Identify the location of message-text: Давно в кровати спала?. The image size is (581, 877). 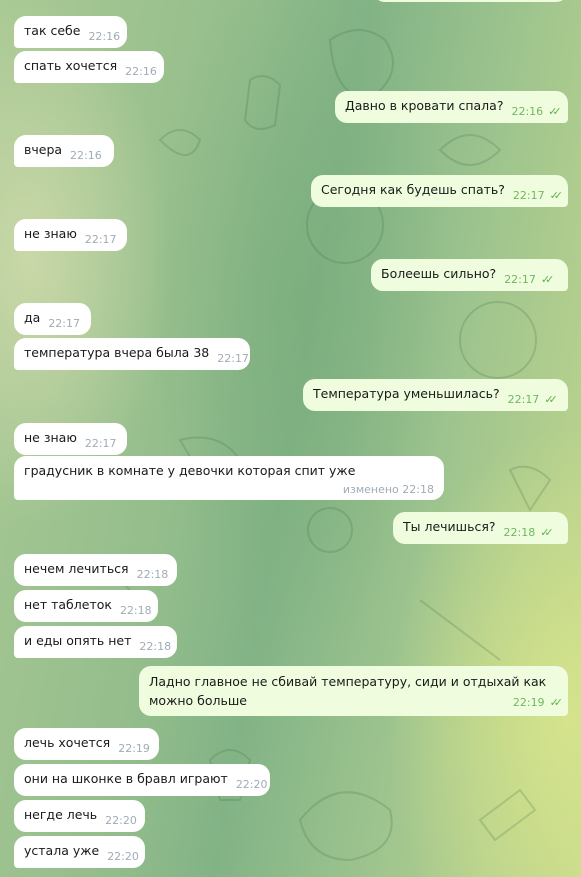
(424, 105).